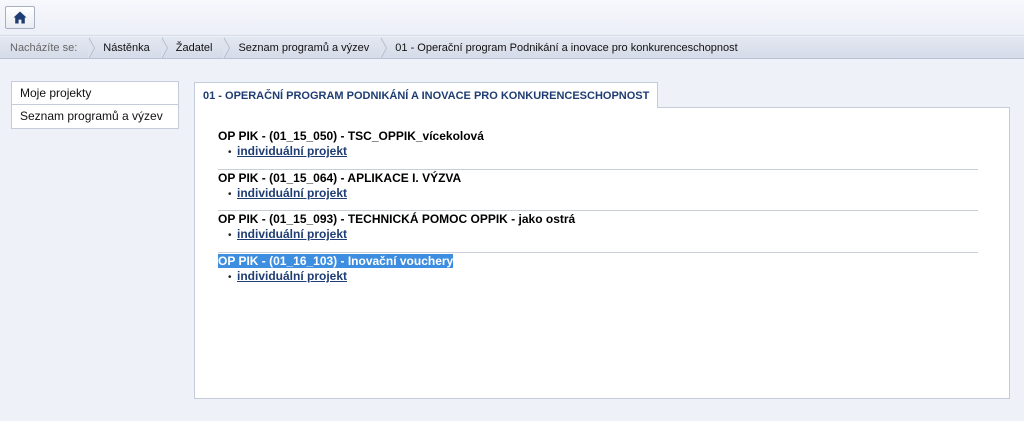 The image size is (1024, 421). What do you see at coordinates (48, 47) in the screenshot?
I see `breadcrumb-label: Nacházíte se:` at bounding box center [48, 47].